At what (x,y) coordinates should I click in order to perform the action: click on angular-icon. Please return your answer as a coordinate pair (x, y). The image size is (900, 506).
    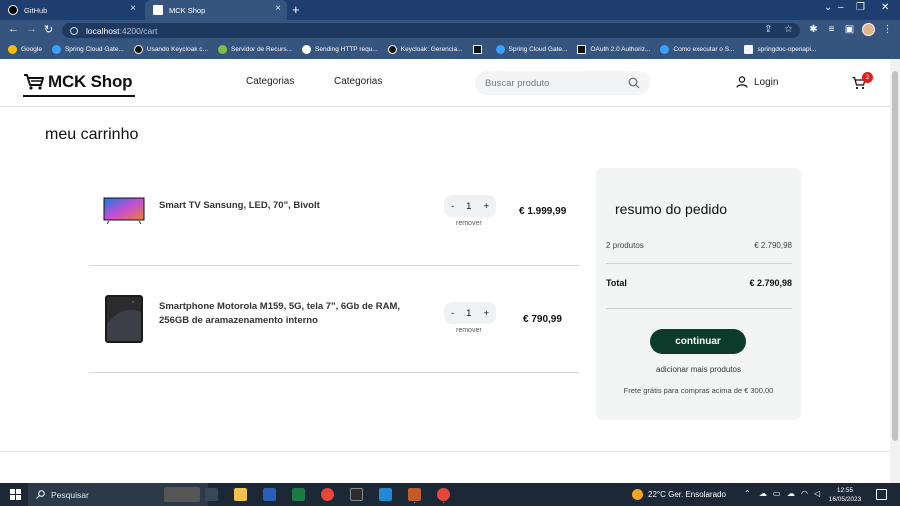
    Looking at the image, I should click on (158, 10).